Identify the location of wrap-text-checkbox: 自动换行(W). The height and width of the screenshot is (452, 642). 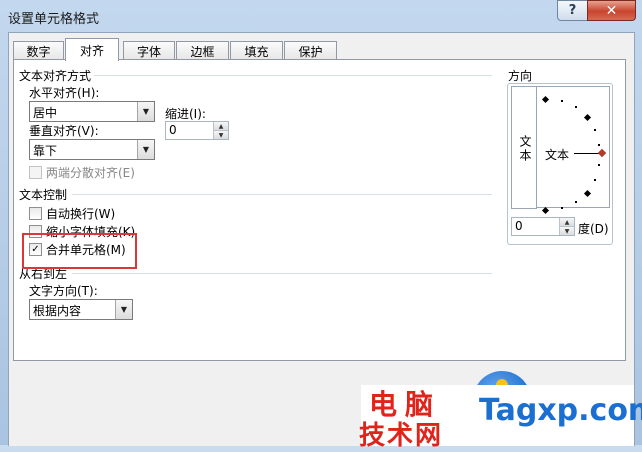
(72, 213).